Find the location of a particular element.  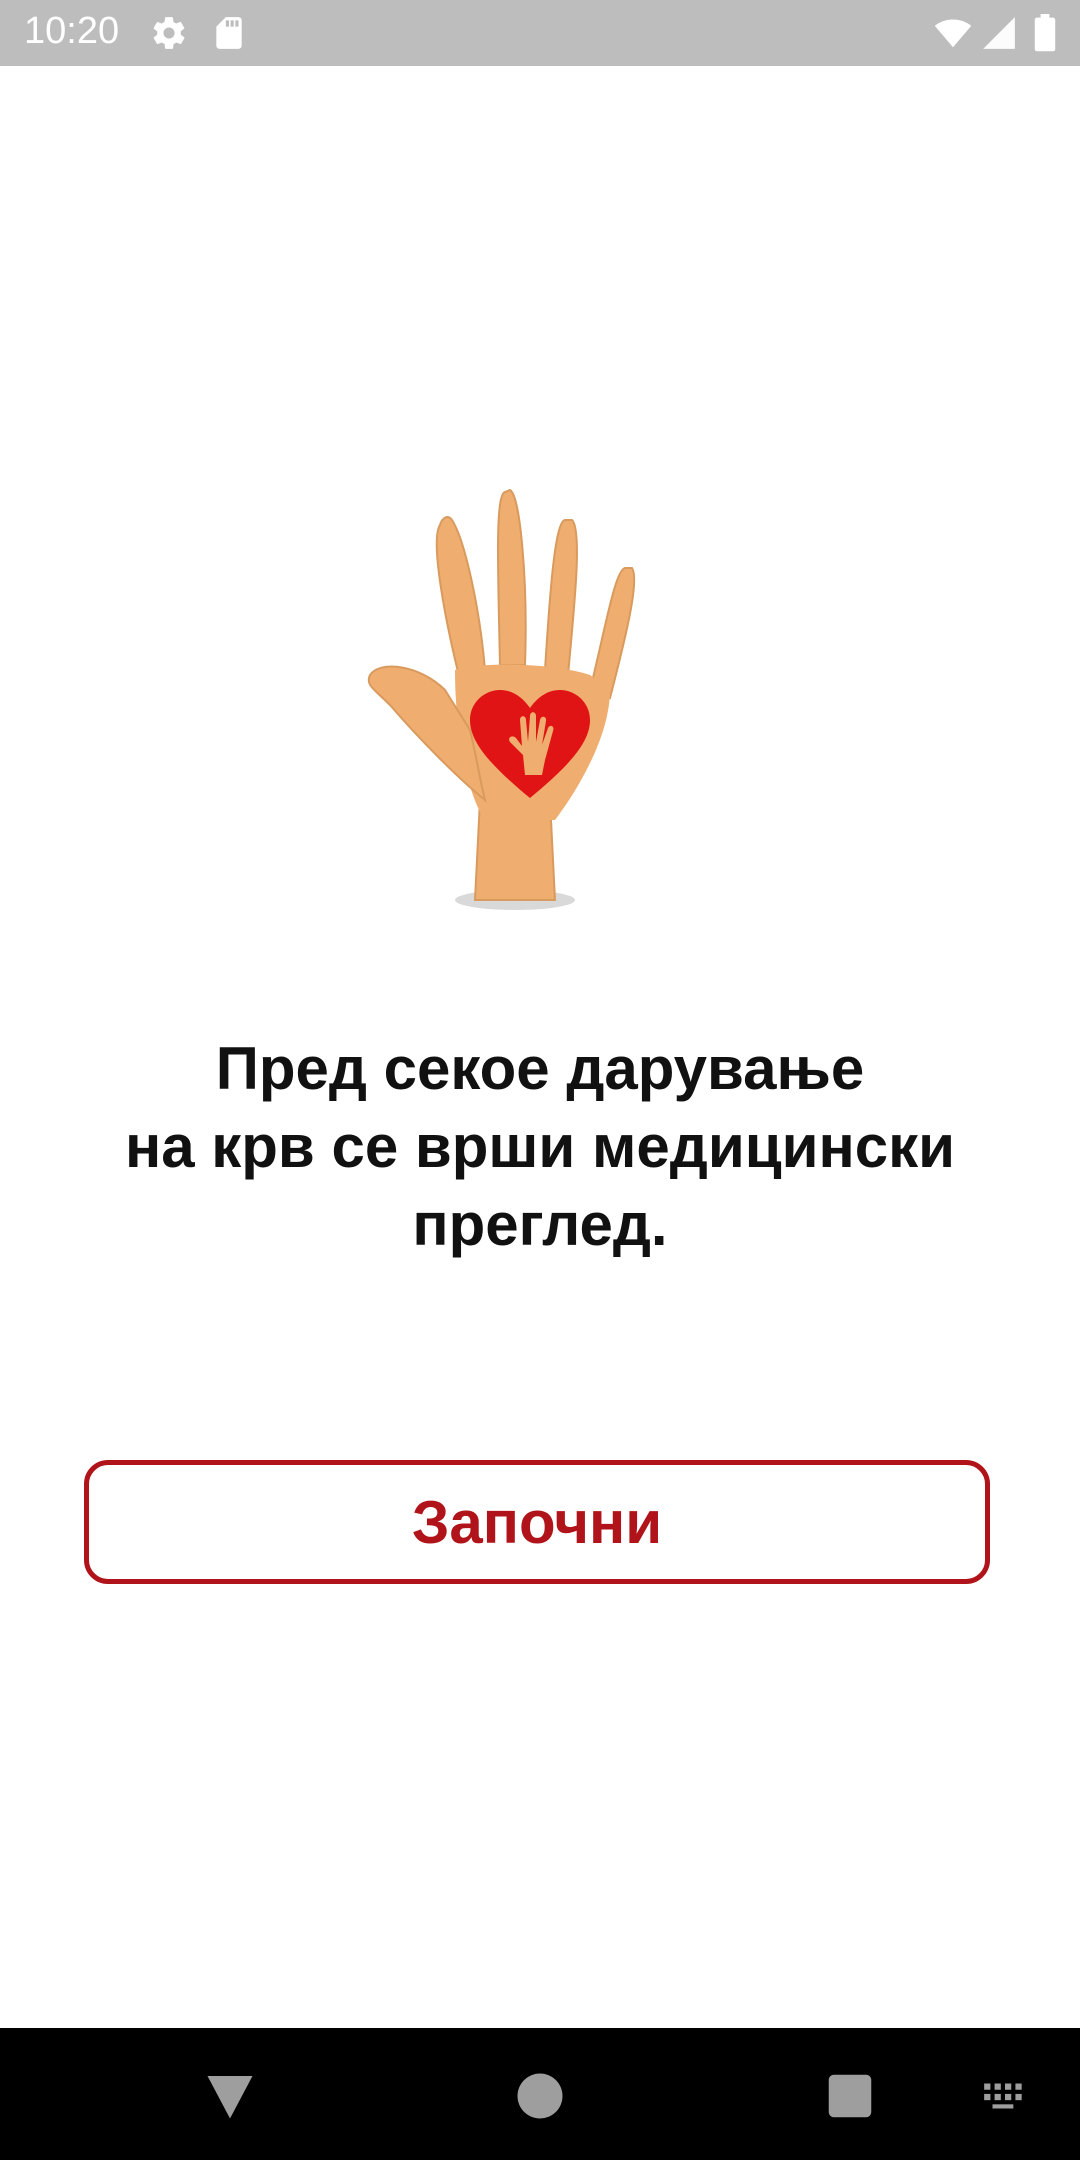

wifi-icon is located at coordinates (953, 33).